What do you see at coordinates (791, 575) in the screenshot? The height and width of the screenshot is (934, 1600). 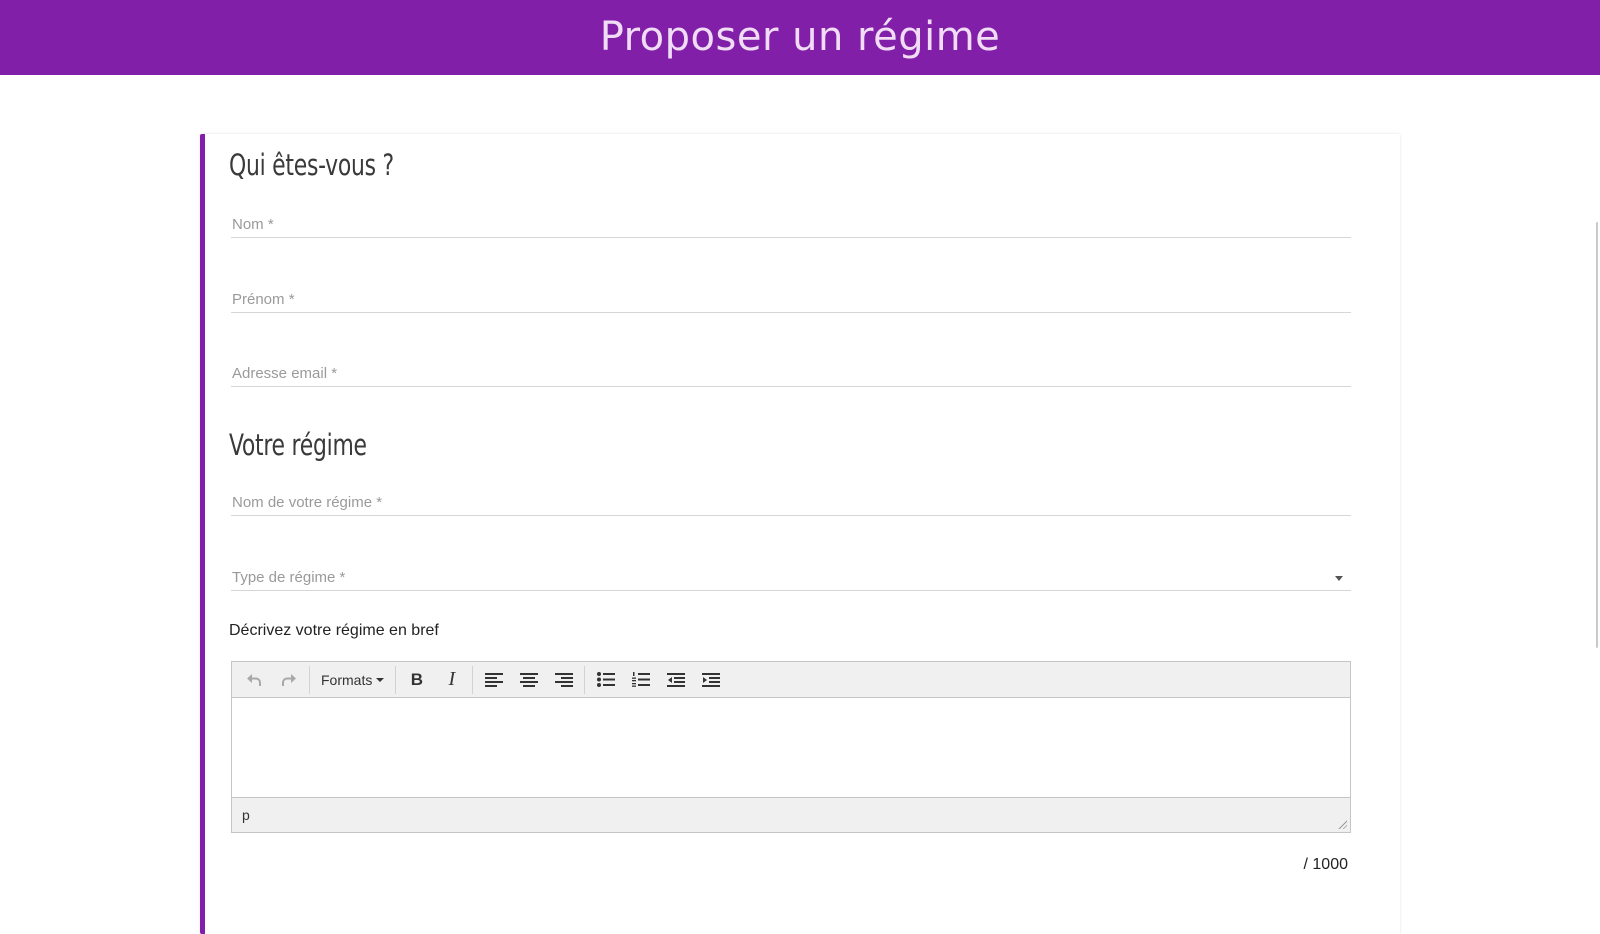 I see `diet-type-select: Type de régime *` at bounding box center [791, 575].